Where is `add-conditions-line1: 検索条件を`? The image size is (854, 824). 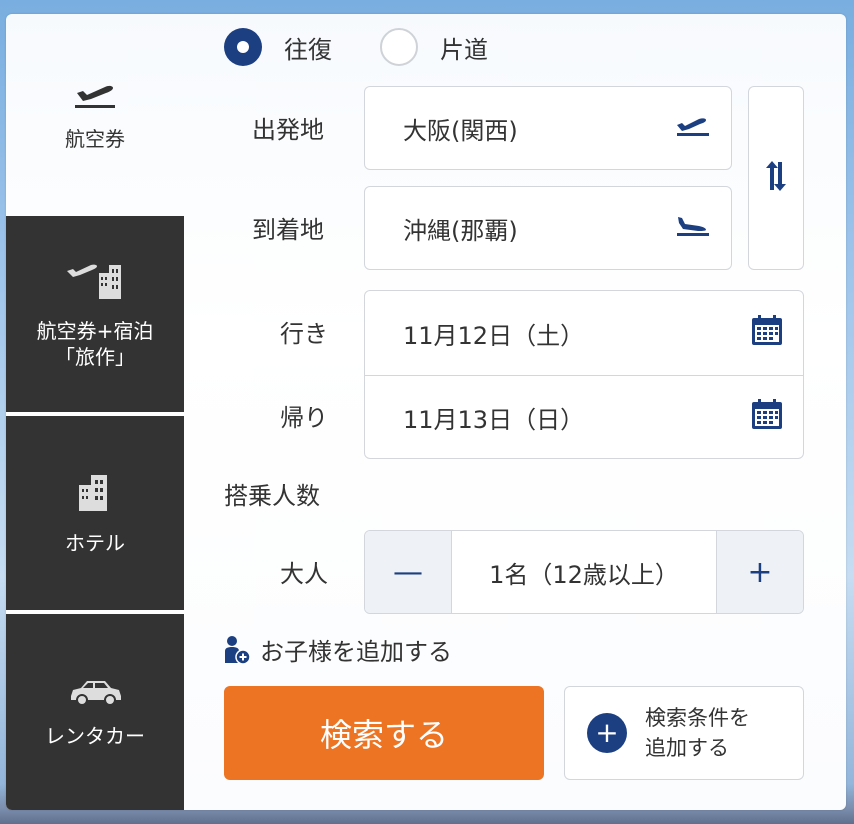 add-conditions-line1: 検索条件を is located at coordinates (697, 718).